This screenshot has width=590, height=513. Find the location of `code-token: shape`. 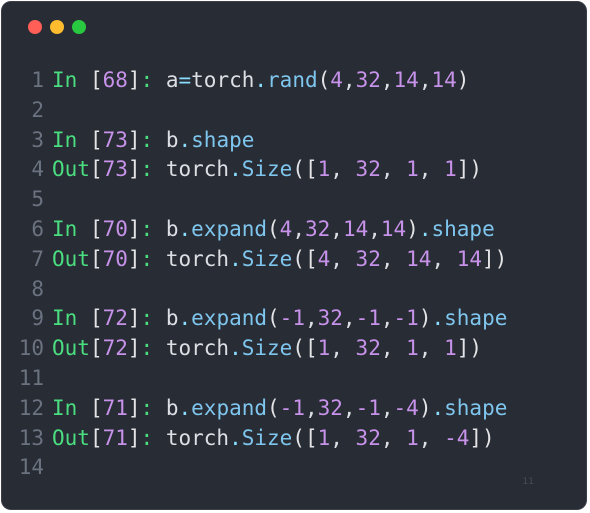

code-token: shape is located at coordinates (476, 318).